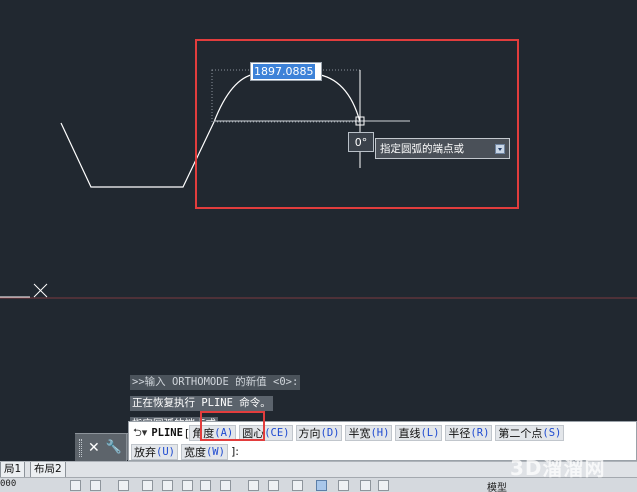 The height and width of the screenshot is (492, 637). What do you see at coordinates (48, 470) in the screenshot?
I see `tab-layout2: 布局2` at bounding box center [48, 470].